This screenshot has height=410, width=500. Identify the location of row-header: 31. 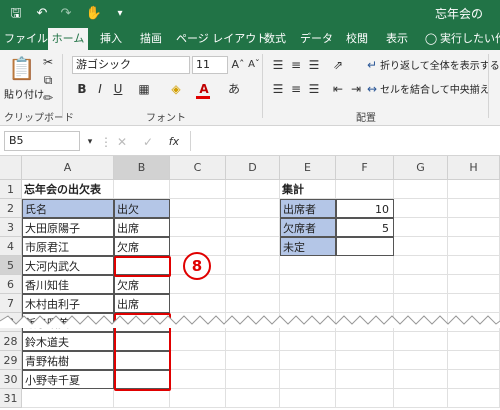
(11, 398).